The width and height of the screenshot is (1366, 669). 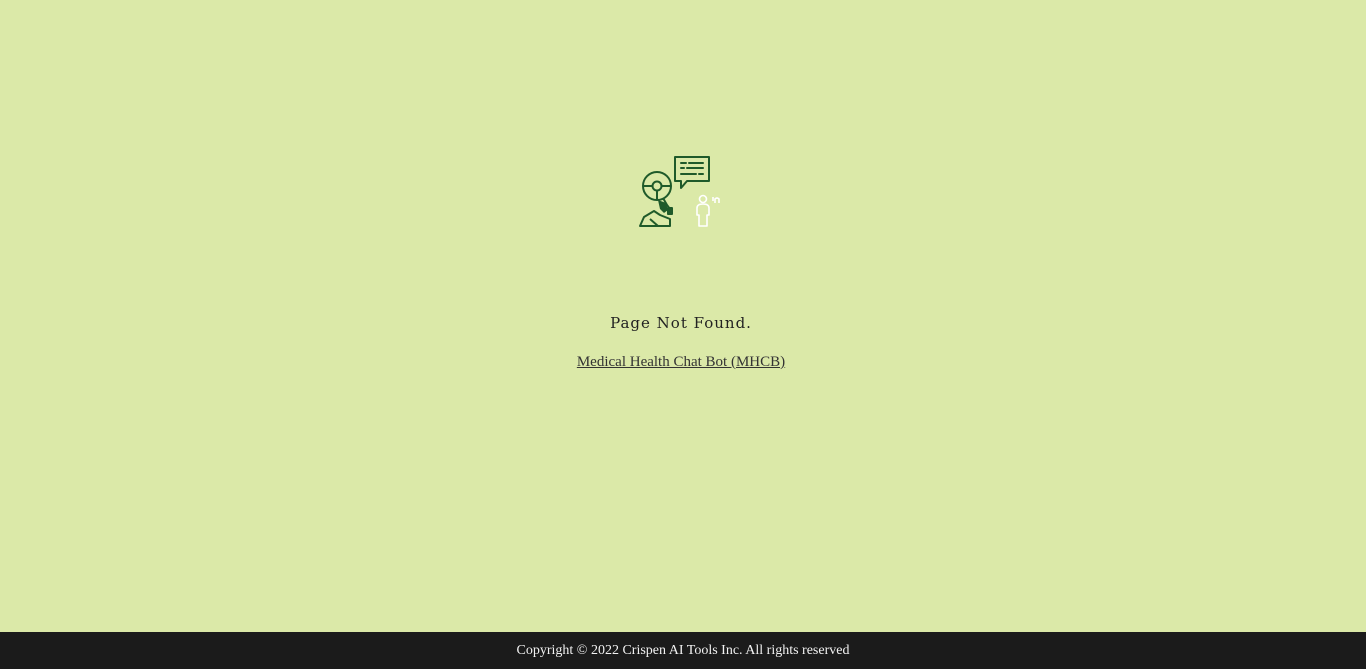 I want to click on home-link-container: Medical Health Chat Bot (MHCB), so click(x=681, y=362).